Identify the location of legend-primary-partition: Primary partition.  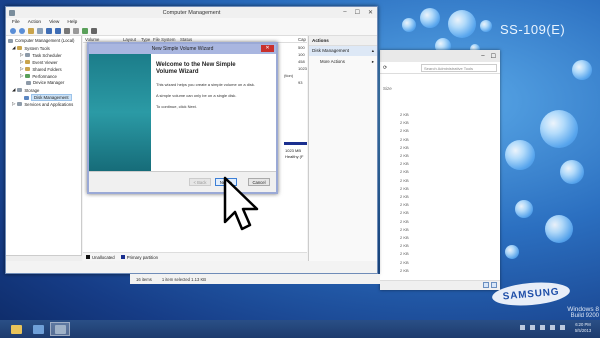
(139, 257).